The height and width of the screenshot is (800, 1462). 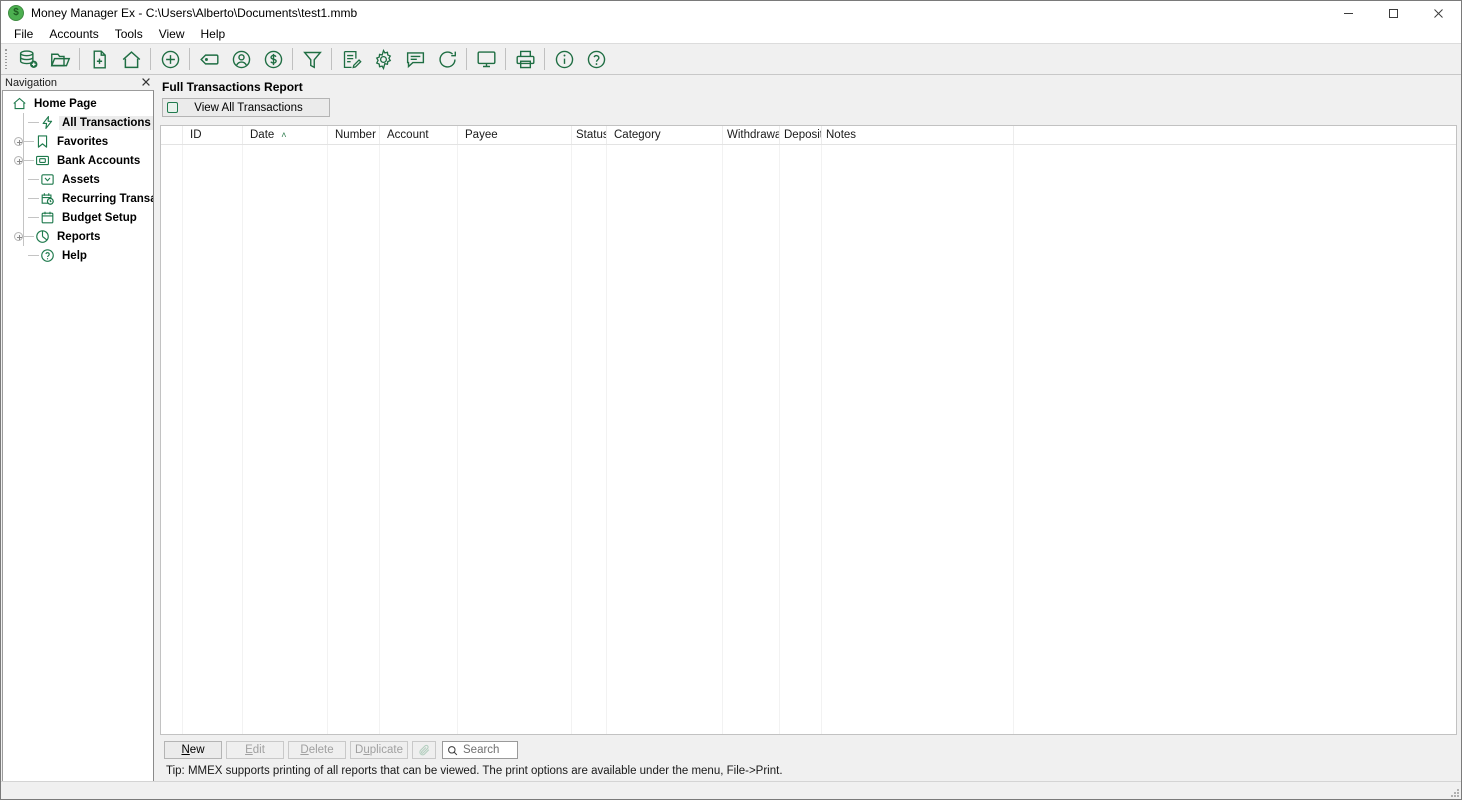 What do you see at coordinates (801, 135) in the screenshot?
I see `column-header-deposit: Deposit` at bounding box center [801, 135].